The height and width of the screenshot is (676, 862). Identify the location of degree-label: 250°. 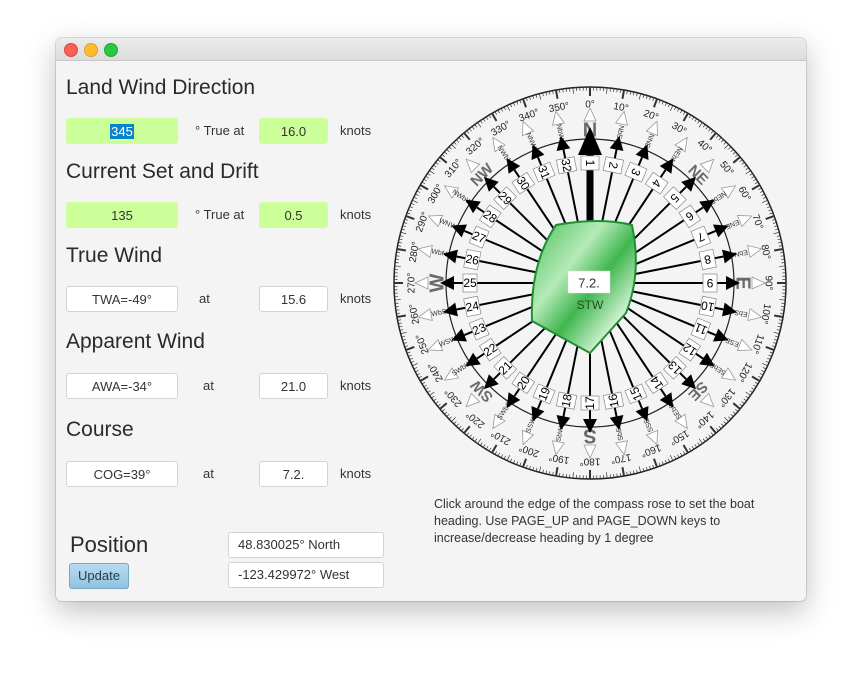
(422, 343).